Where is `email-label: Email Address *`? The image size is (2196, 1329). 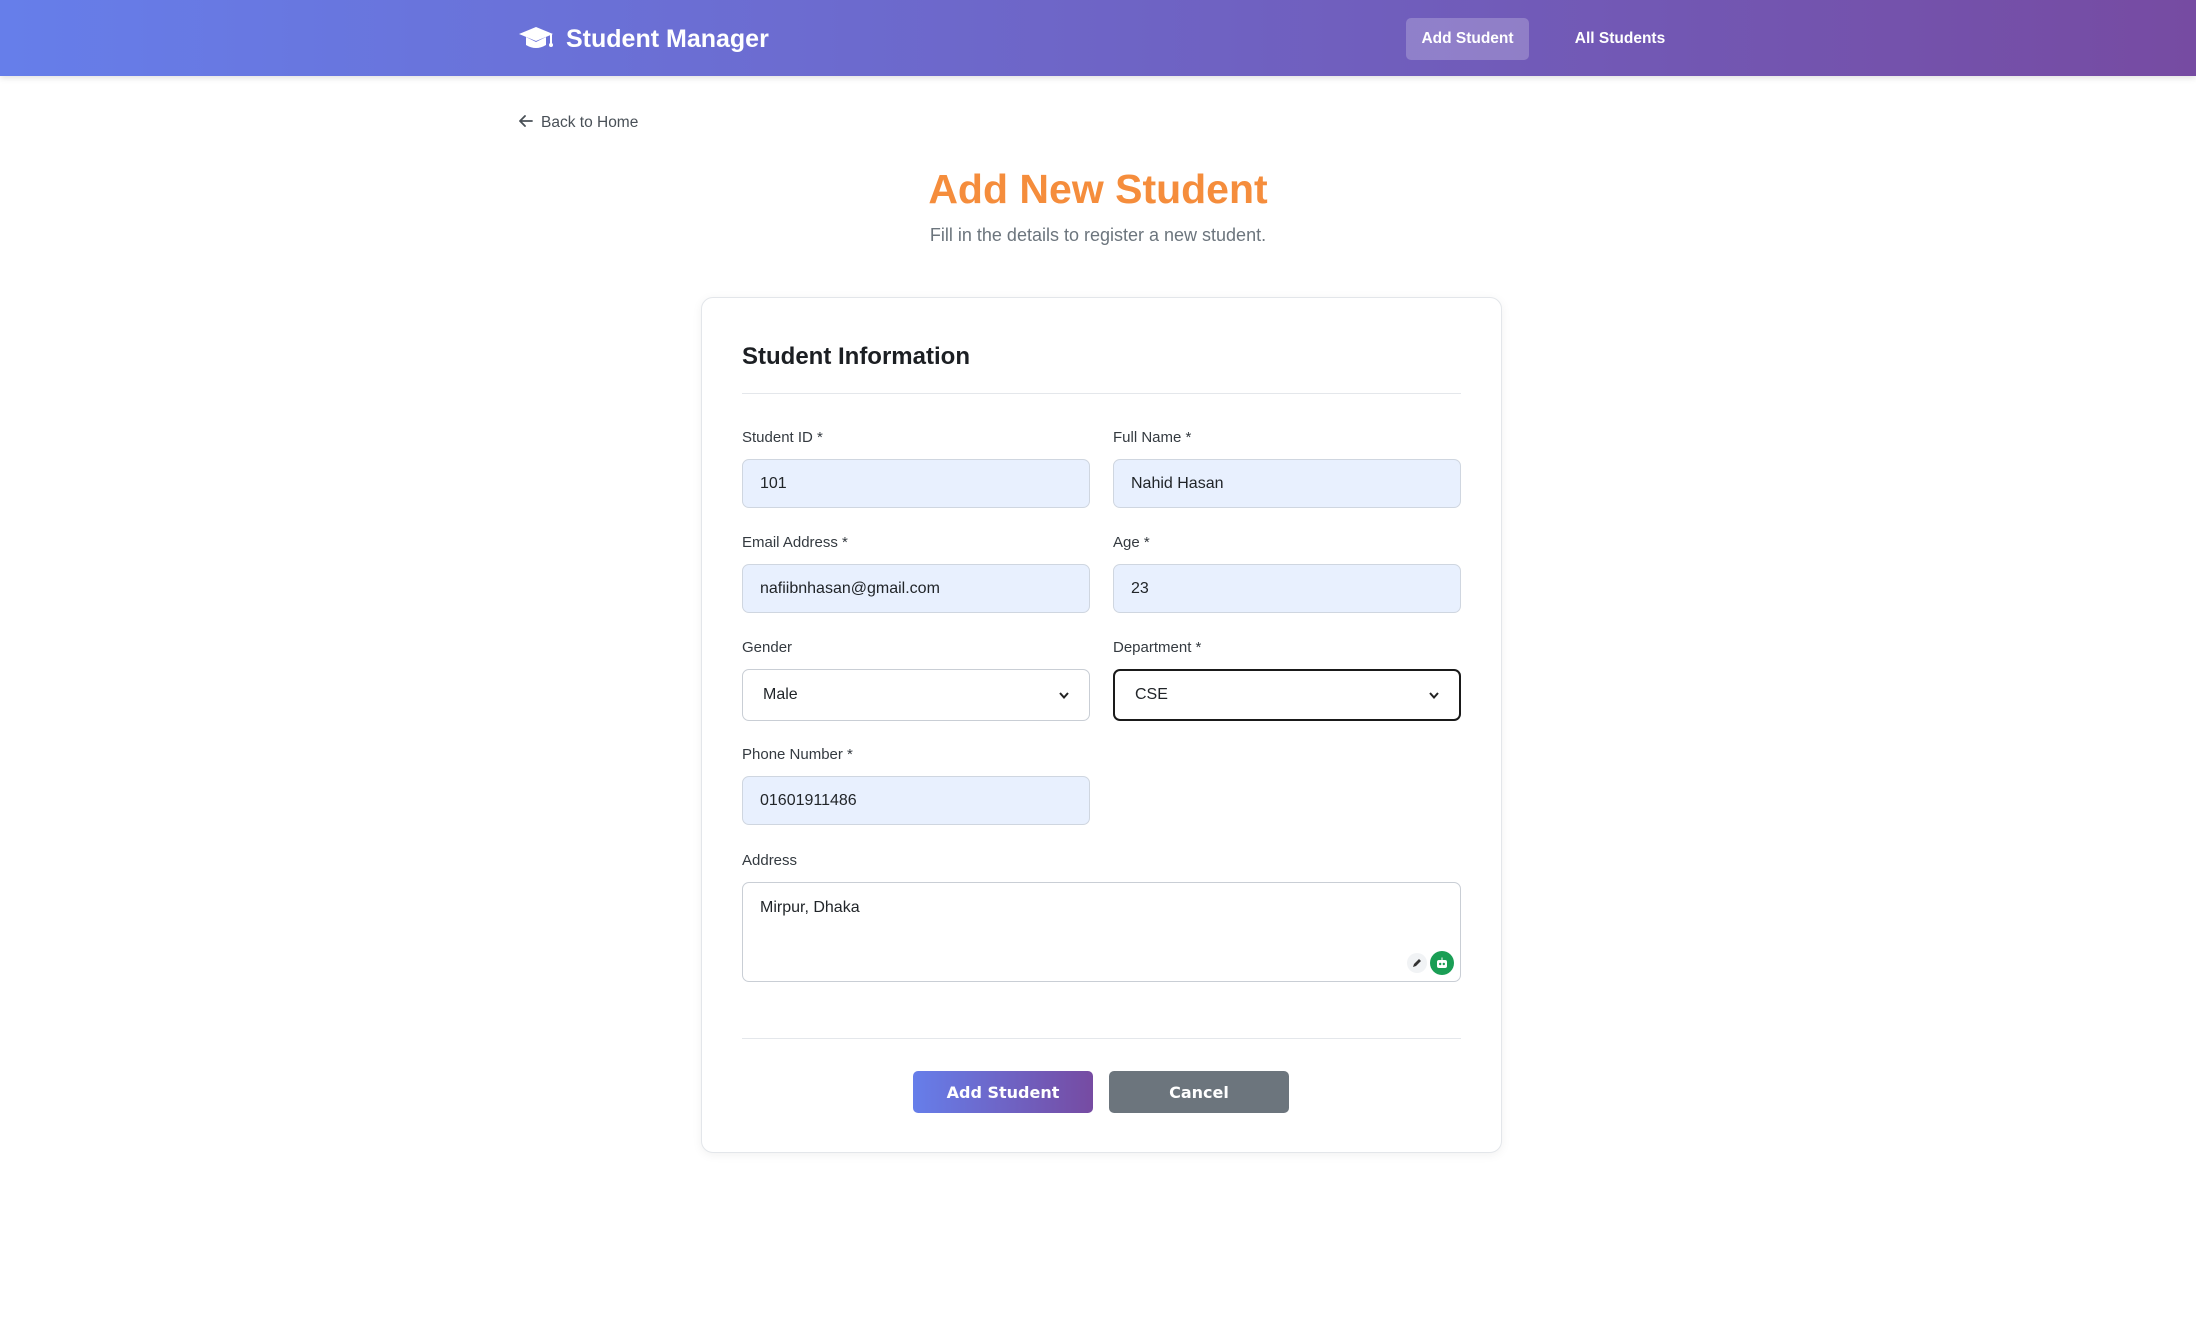
email-label: Email Address * is located at coordinates (795, 542).